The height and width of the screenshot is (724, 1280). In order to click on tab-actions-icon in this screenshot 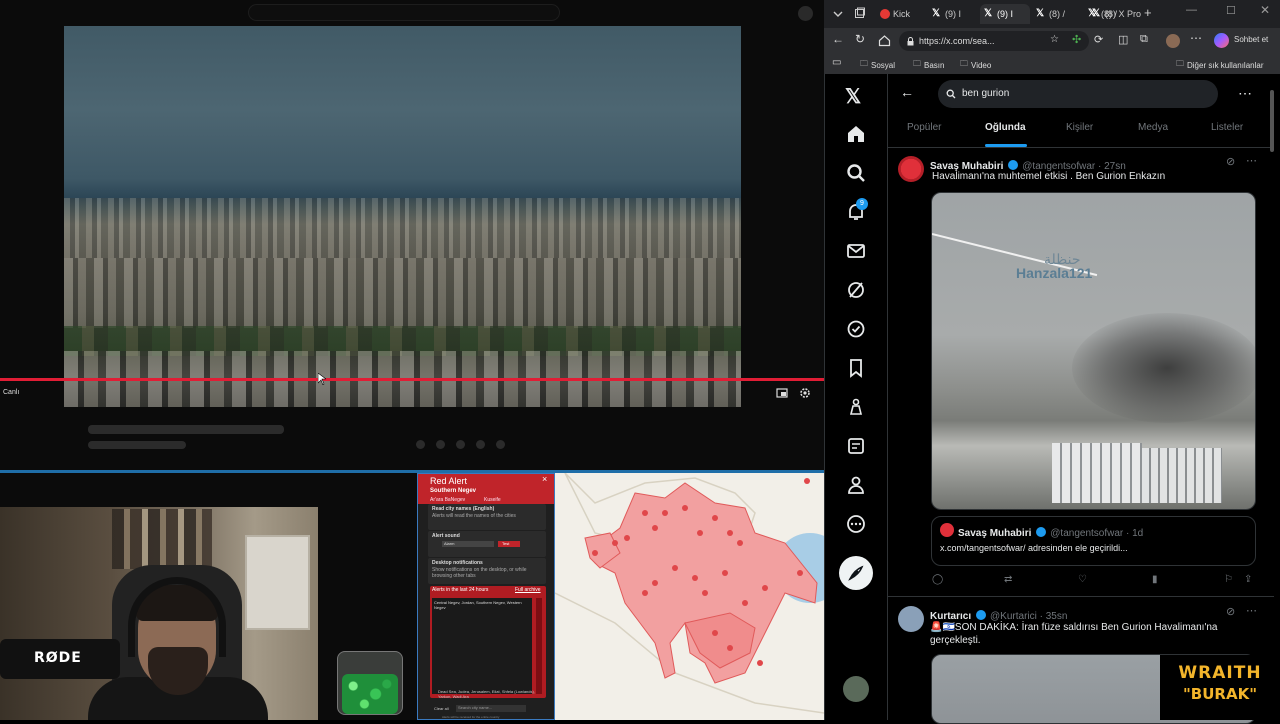, I will do `click(838, 14)`.